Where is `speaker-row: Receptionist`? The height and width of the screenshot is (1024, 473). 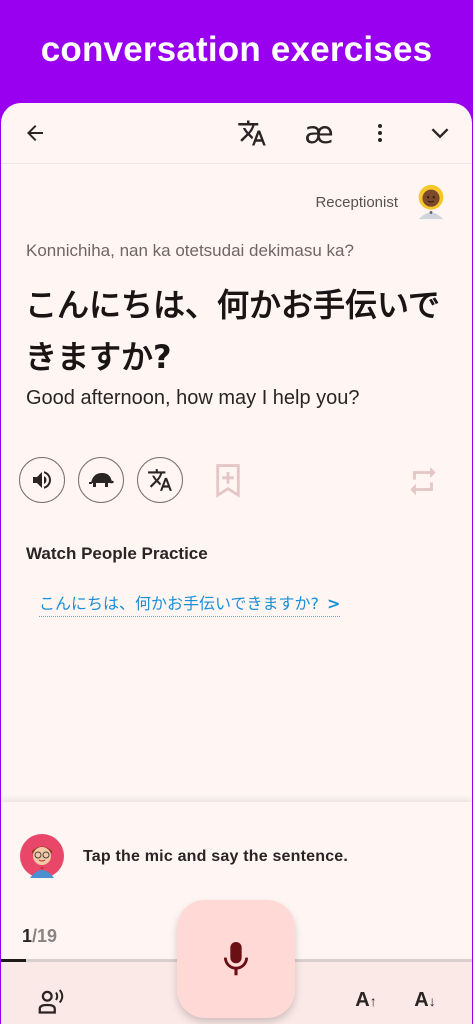 speaker-row: Receptionist is located at coordinates (382, 202).